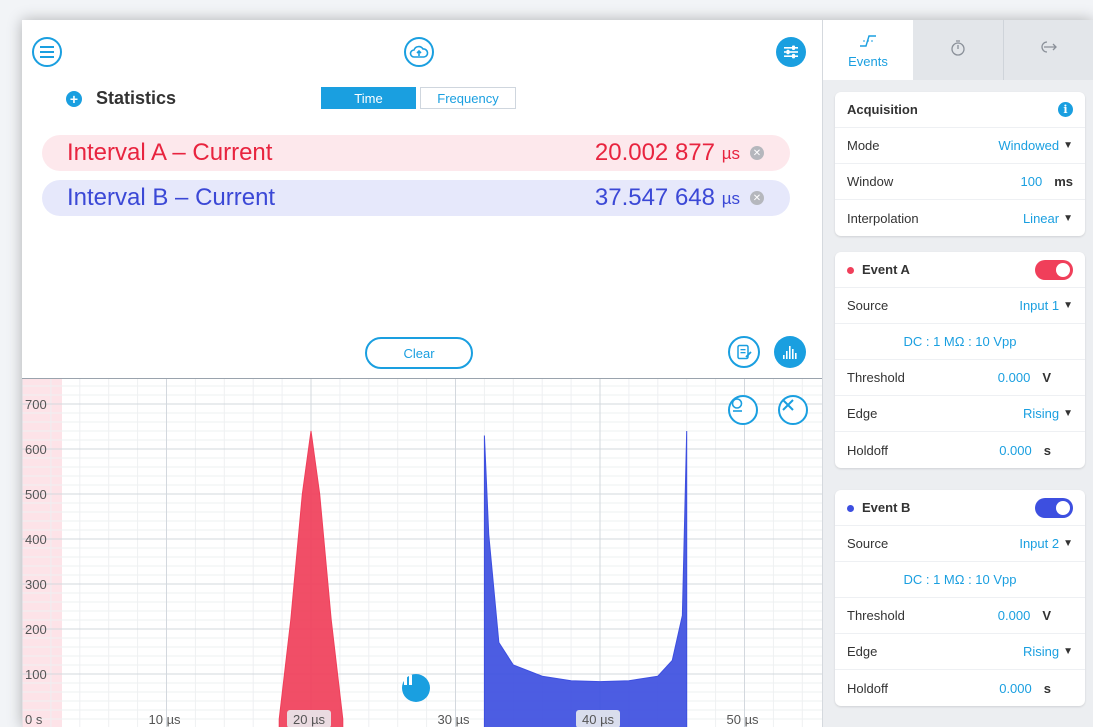  I want to click on event-a-edge-row: Edge Rising ▼, so click(960, 414).